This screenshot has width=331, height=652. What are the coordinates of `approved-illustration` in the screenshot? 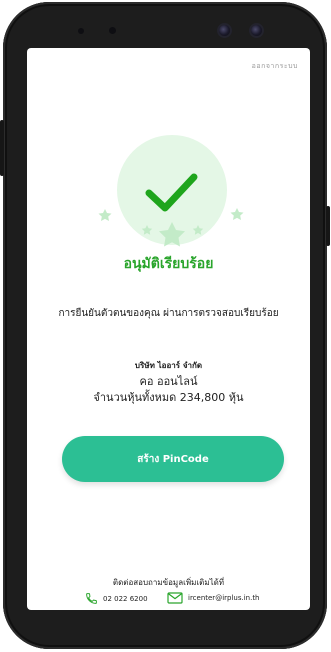 It's located at (171, 191).